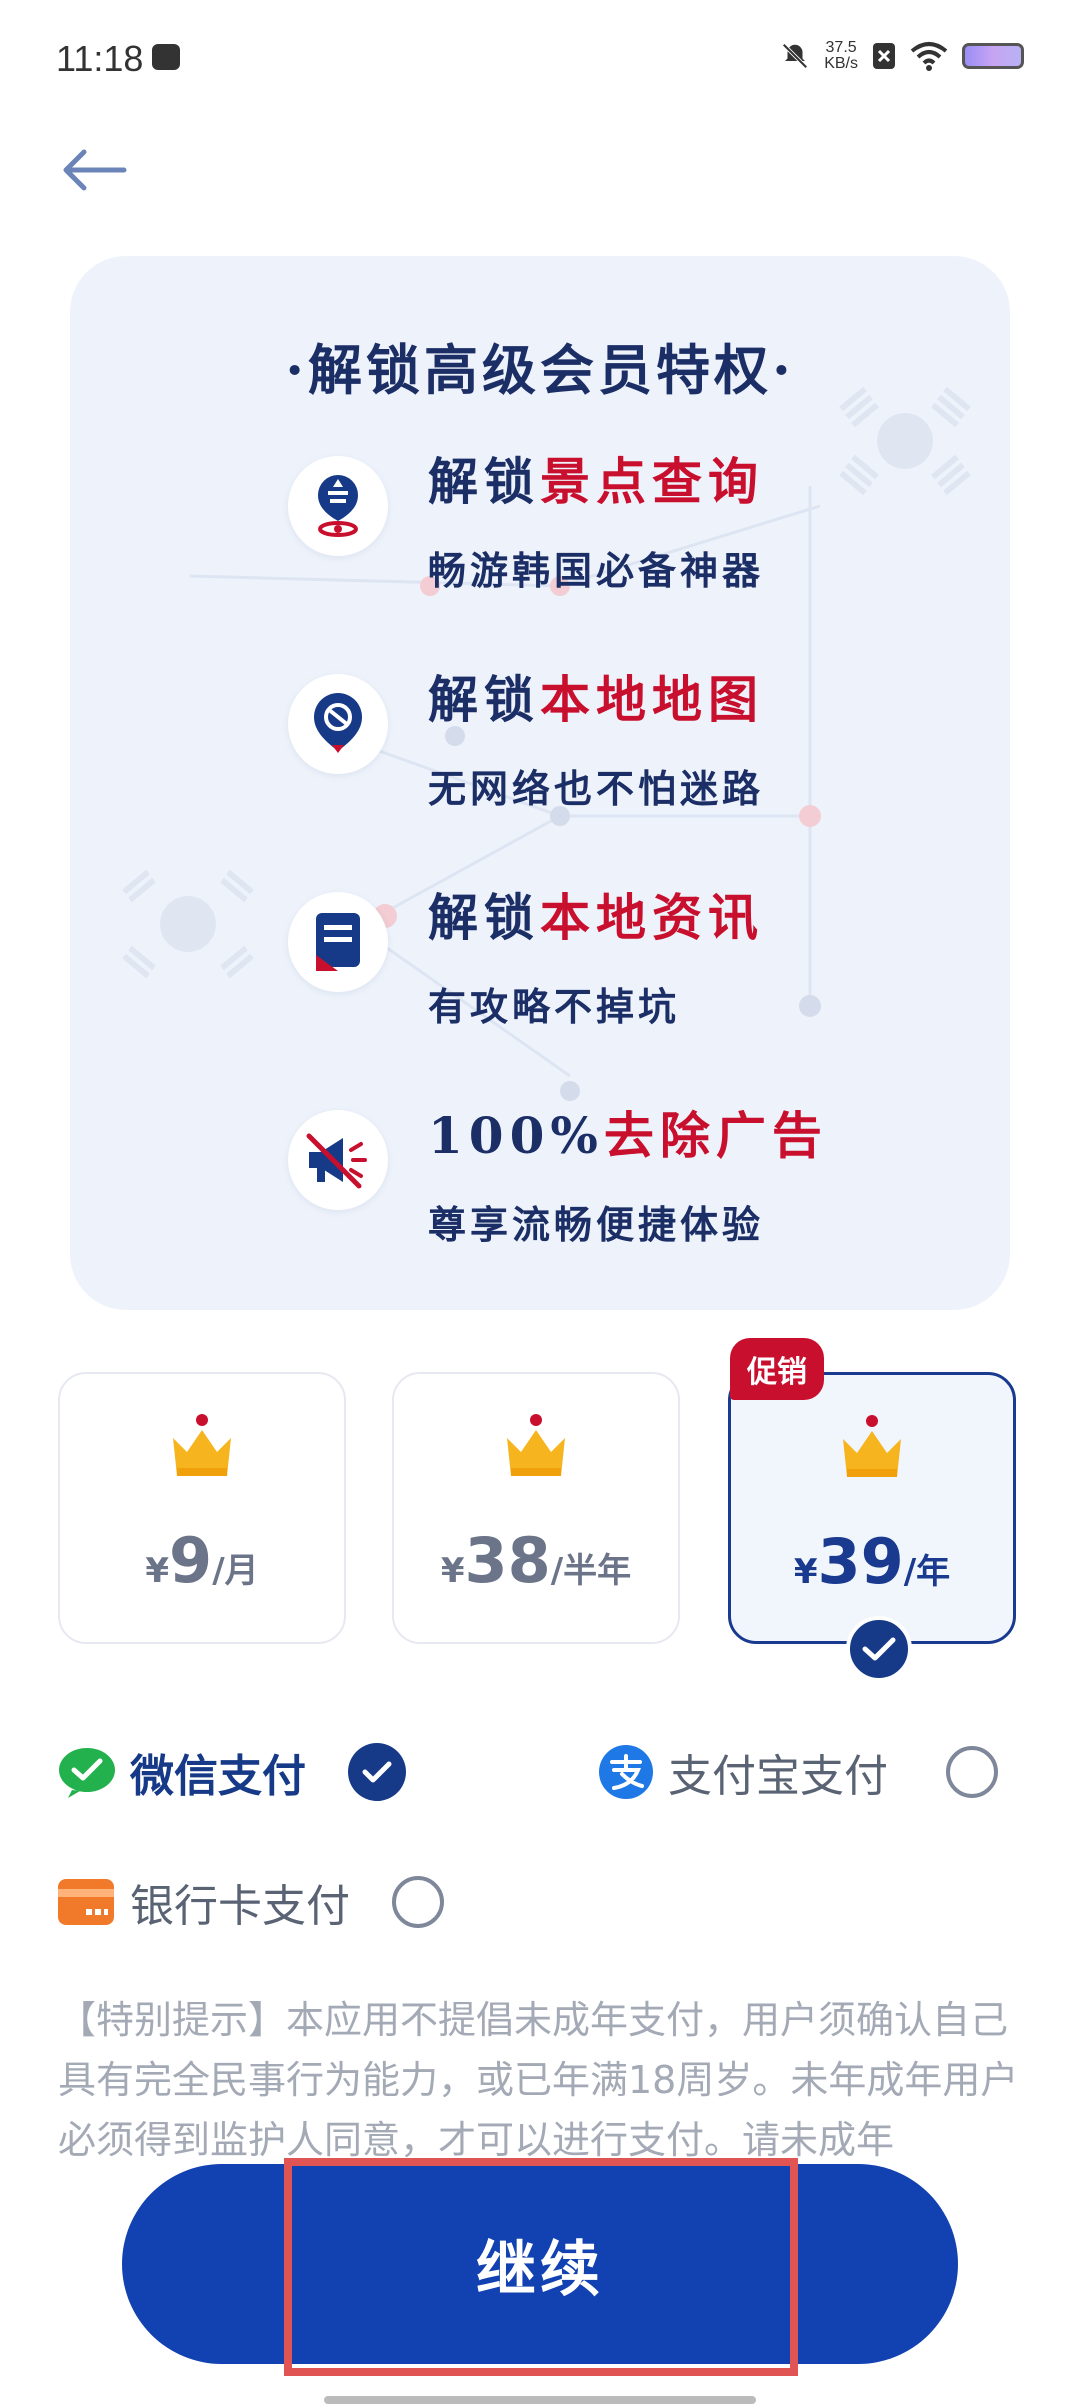 The image size is (1080, 2408). Describe the element at coordinates (993, 56) in the screenshot. I see `battery-icon` at that location.